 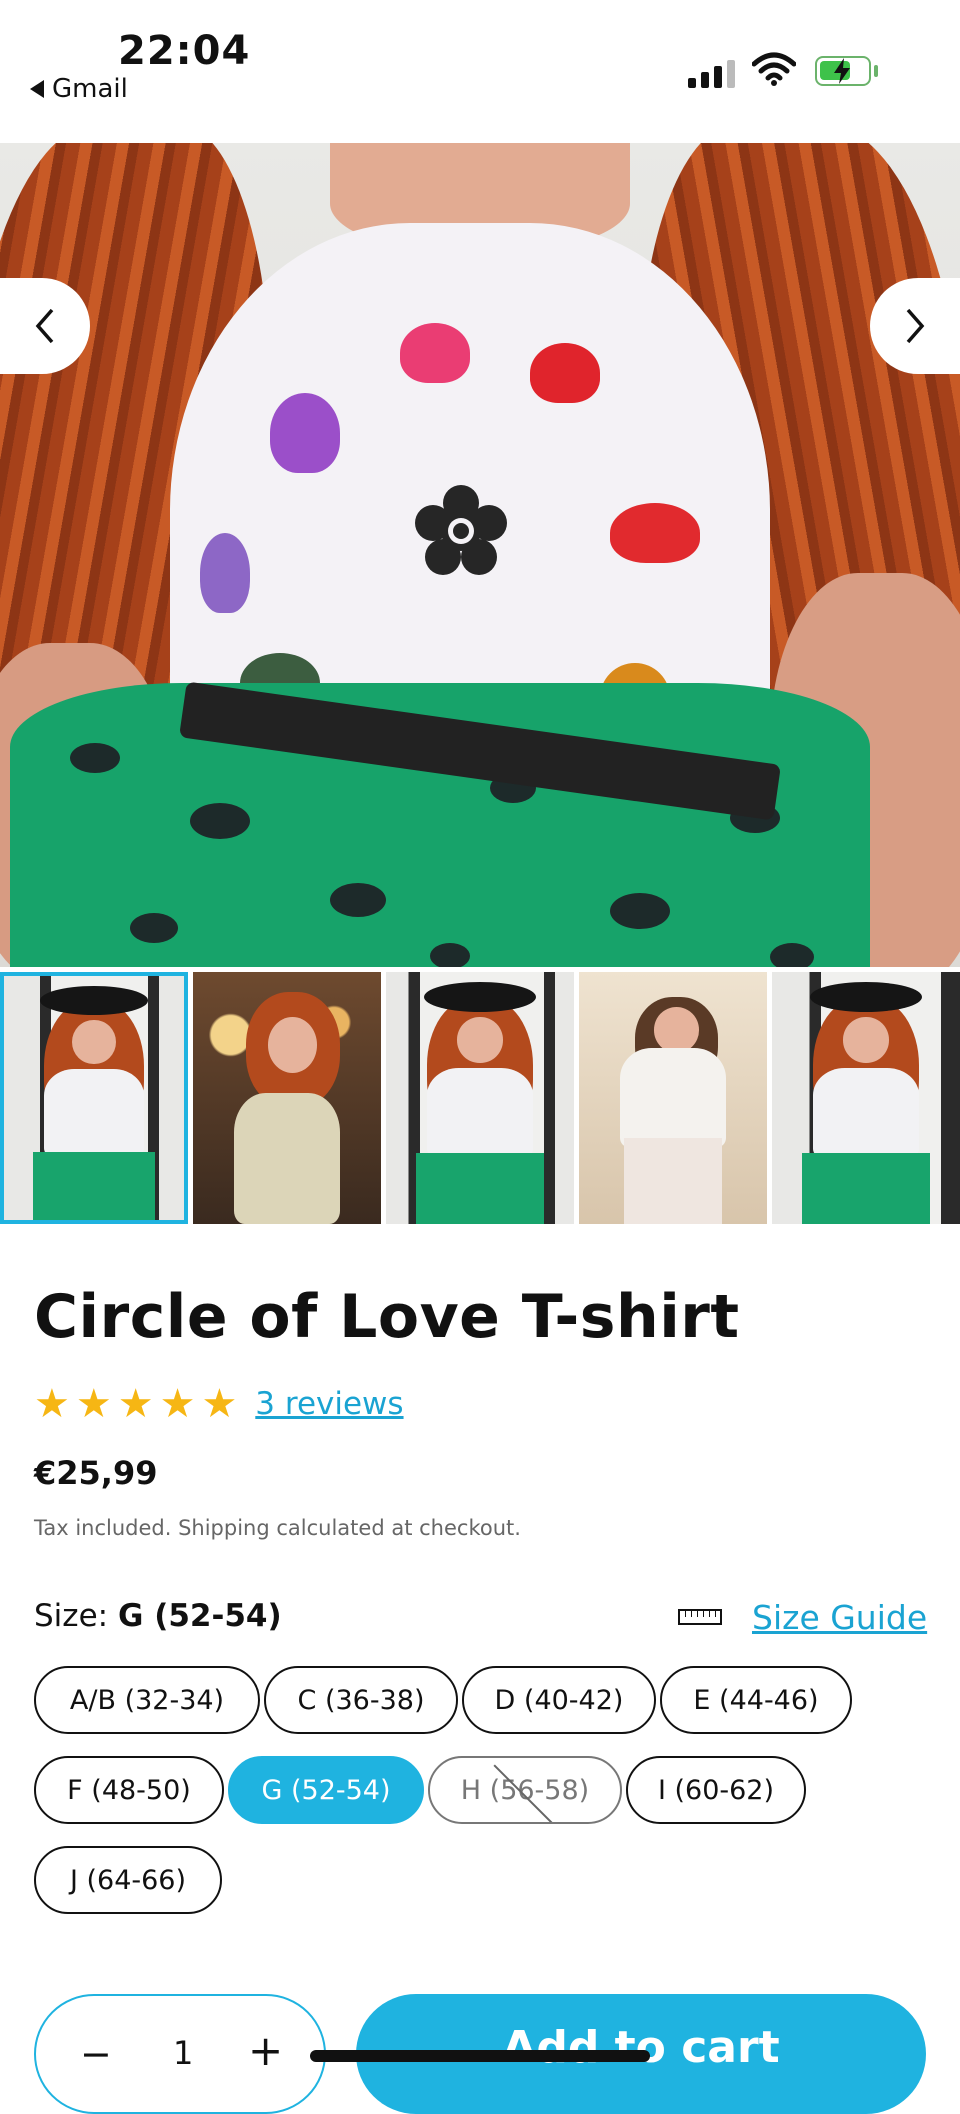 What do you see at coordinates (326, 1790) in the screenshot?
I see `size-option-g: G (52-54)` at bounding box center [326, 1790].